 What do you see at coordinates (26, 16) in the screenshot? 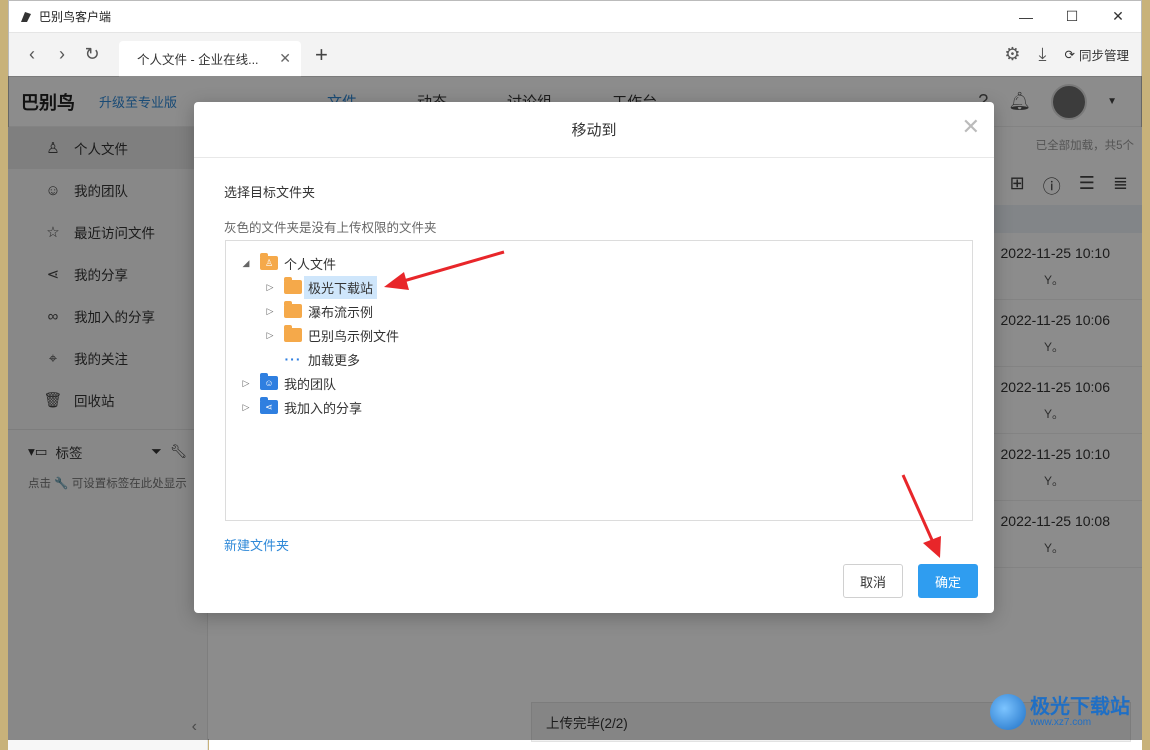
I see `app-logo-icon` at bounding box center [26, 16].